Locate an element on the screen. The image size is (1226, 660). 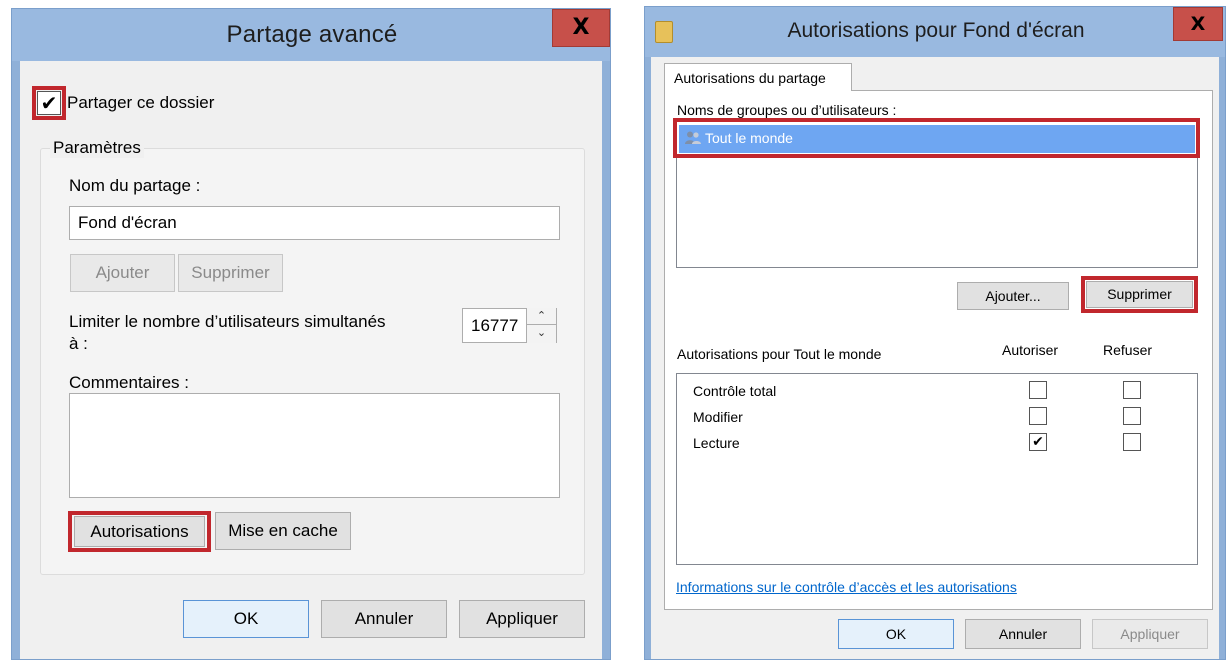
permissions-for-label: Autorisations pour Tout le monde is located at coordinates (779, 354).